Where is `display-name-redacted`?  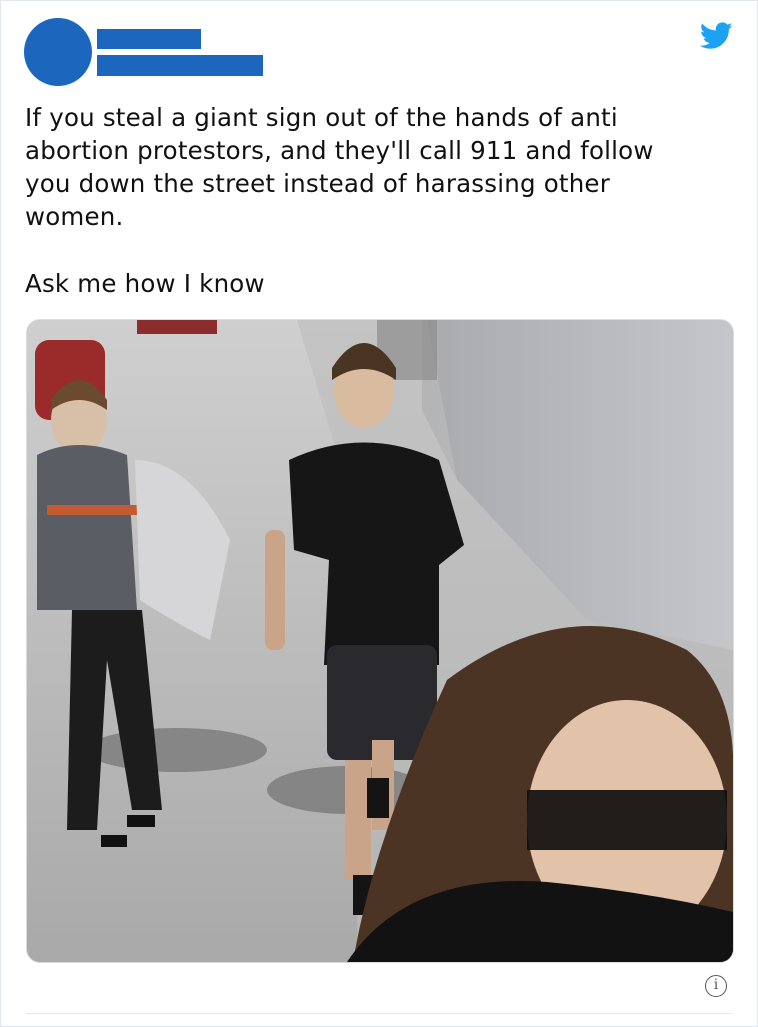 display-name-redacted is located at coordinates (149, 39).